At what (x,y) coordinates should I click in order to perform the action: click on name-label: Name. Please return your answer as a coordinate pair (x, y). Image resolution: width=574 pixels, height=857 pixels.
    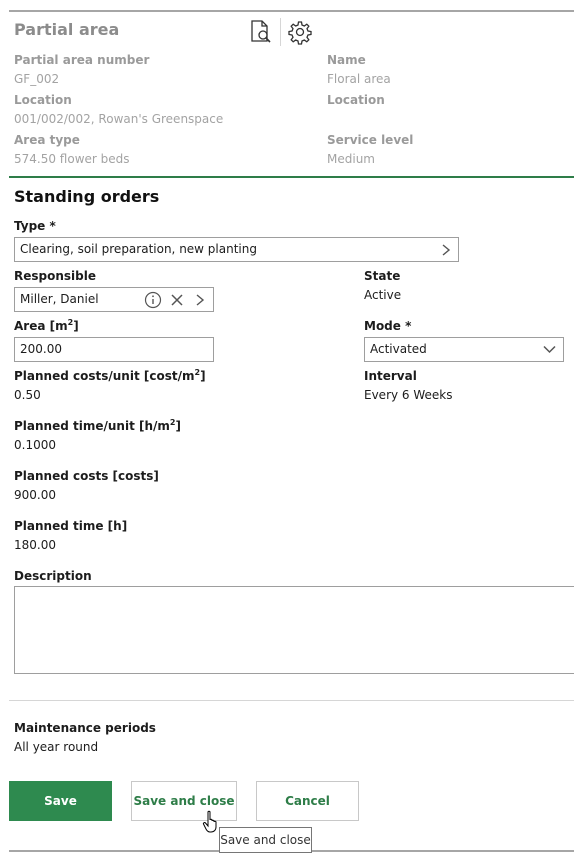
    Looking at the image, I should click on (346, 60).